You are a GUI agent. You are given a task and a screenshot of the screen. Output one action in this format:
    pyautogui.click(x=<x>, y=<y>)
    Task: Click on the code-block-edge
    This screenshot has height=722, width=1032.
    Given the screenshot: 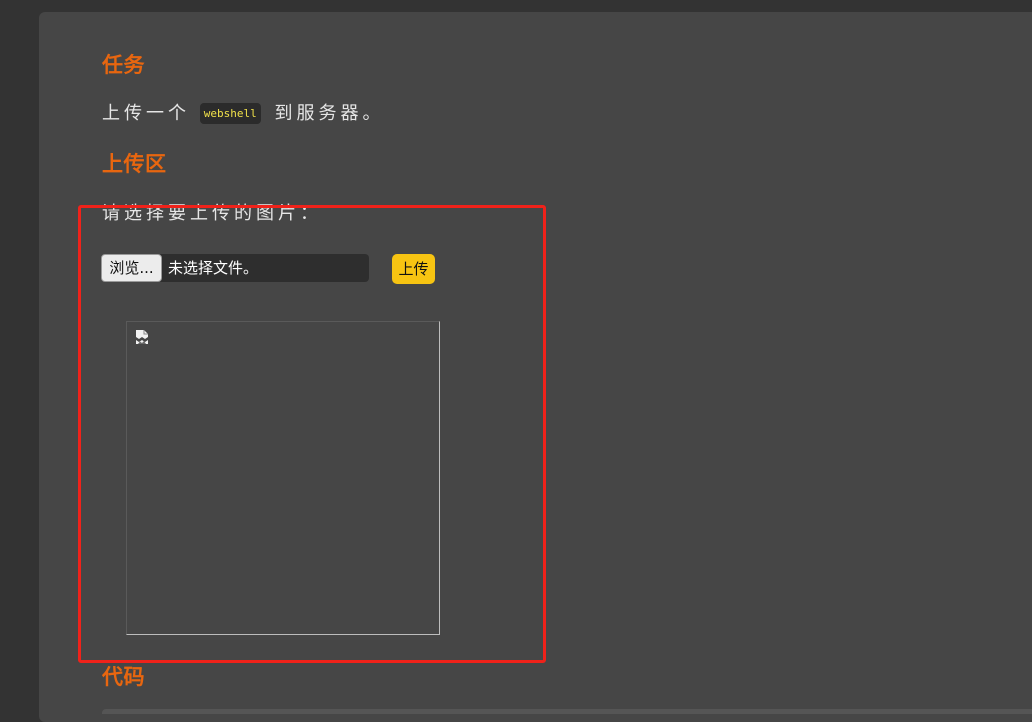 What is the action you would take?
    pyautogui.click(x=567, y=711)
    